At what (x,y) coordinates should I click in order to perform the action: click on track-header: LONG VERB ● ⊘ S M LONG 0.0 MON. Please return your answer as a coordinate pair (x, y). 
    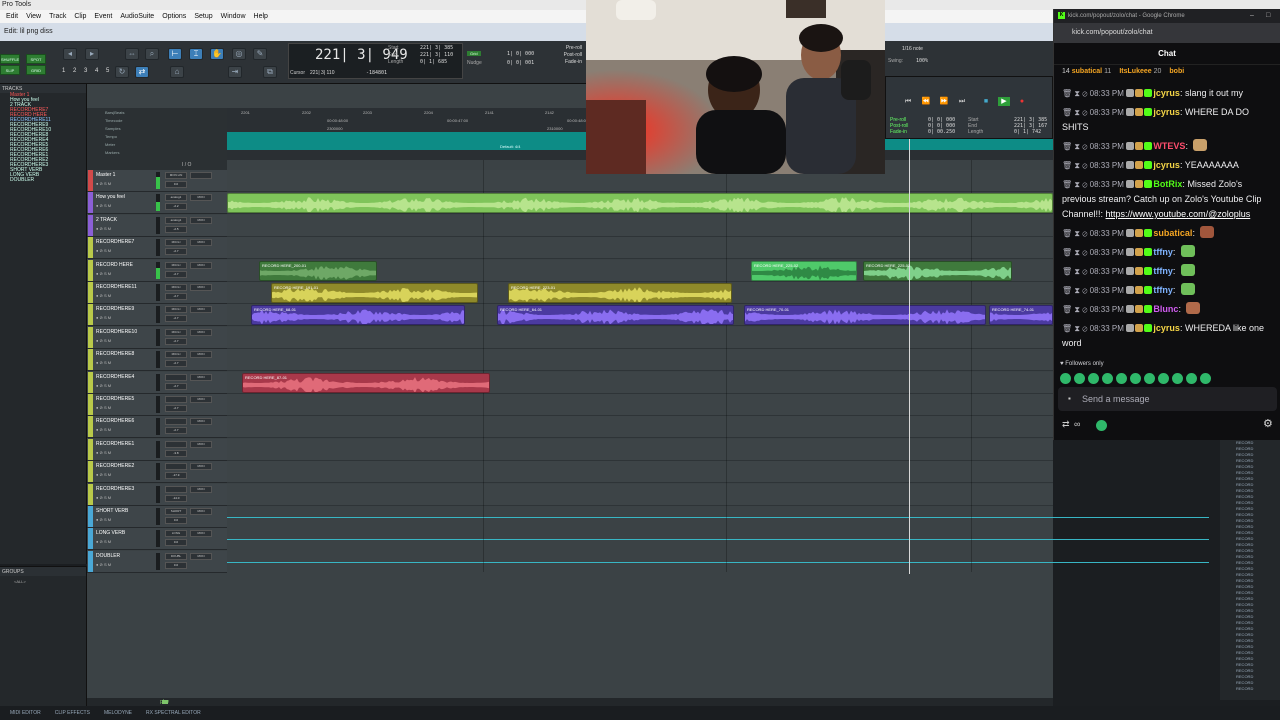
    Looking at the image, I should click on (157, 539).